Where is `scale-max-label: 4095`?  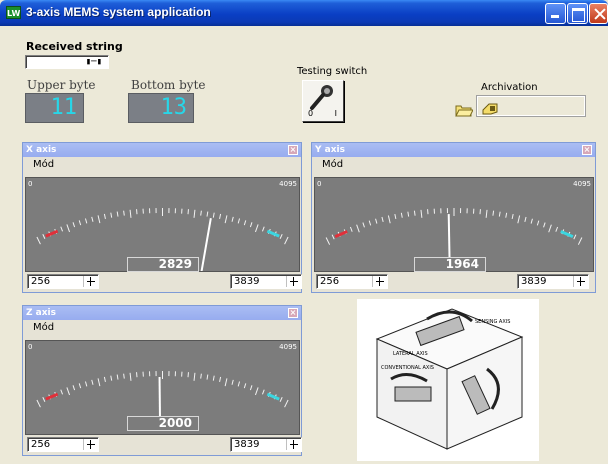 scale-max-label: 4095 is located at coordinates (582, 184).